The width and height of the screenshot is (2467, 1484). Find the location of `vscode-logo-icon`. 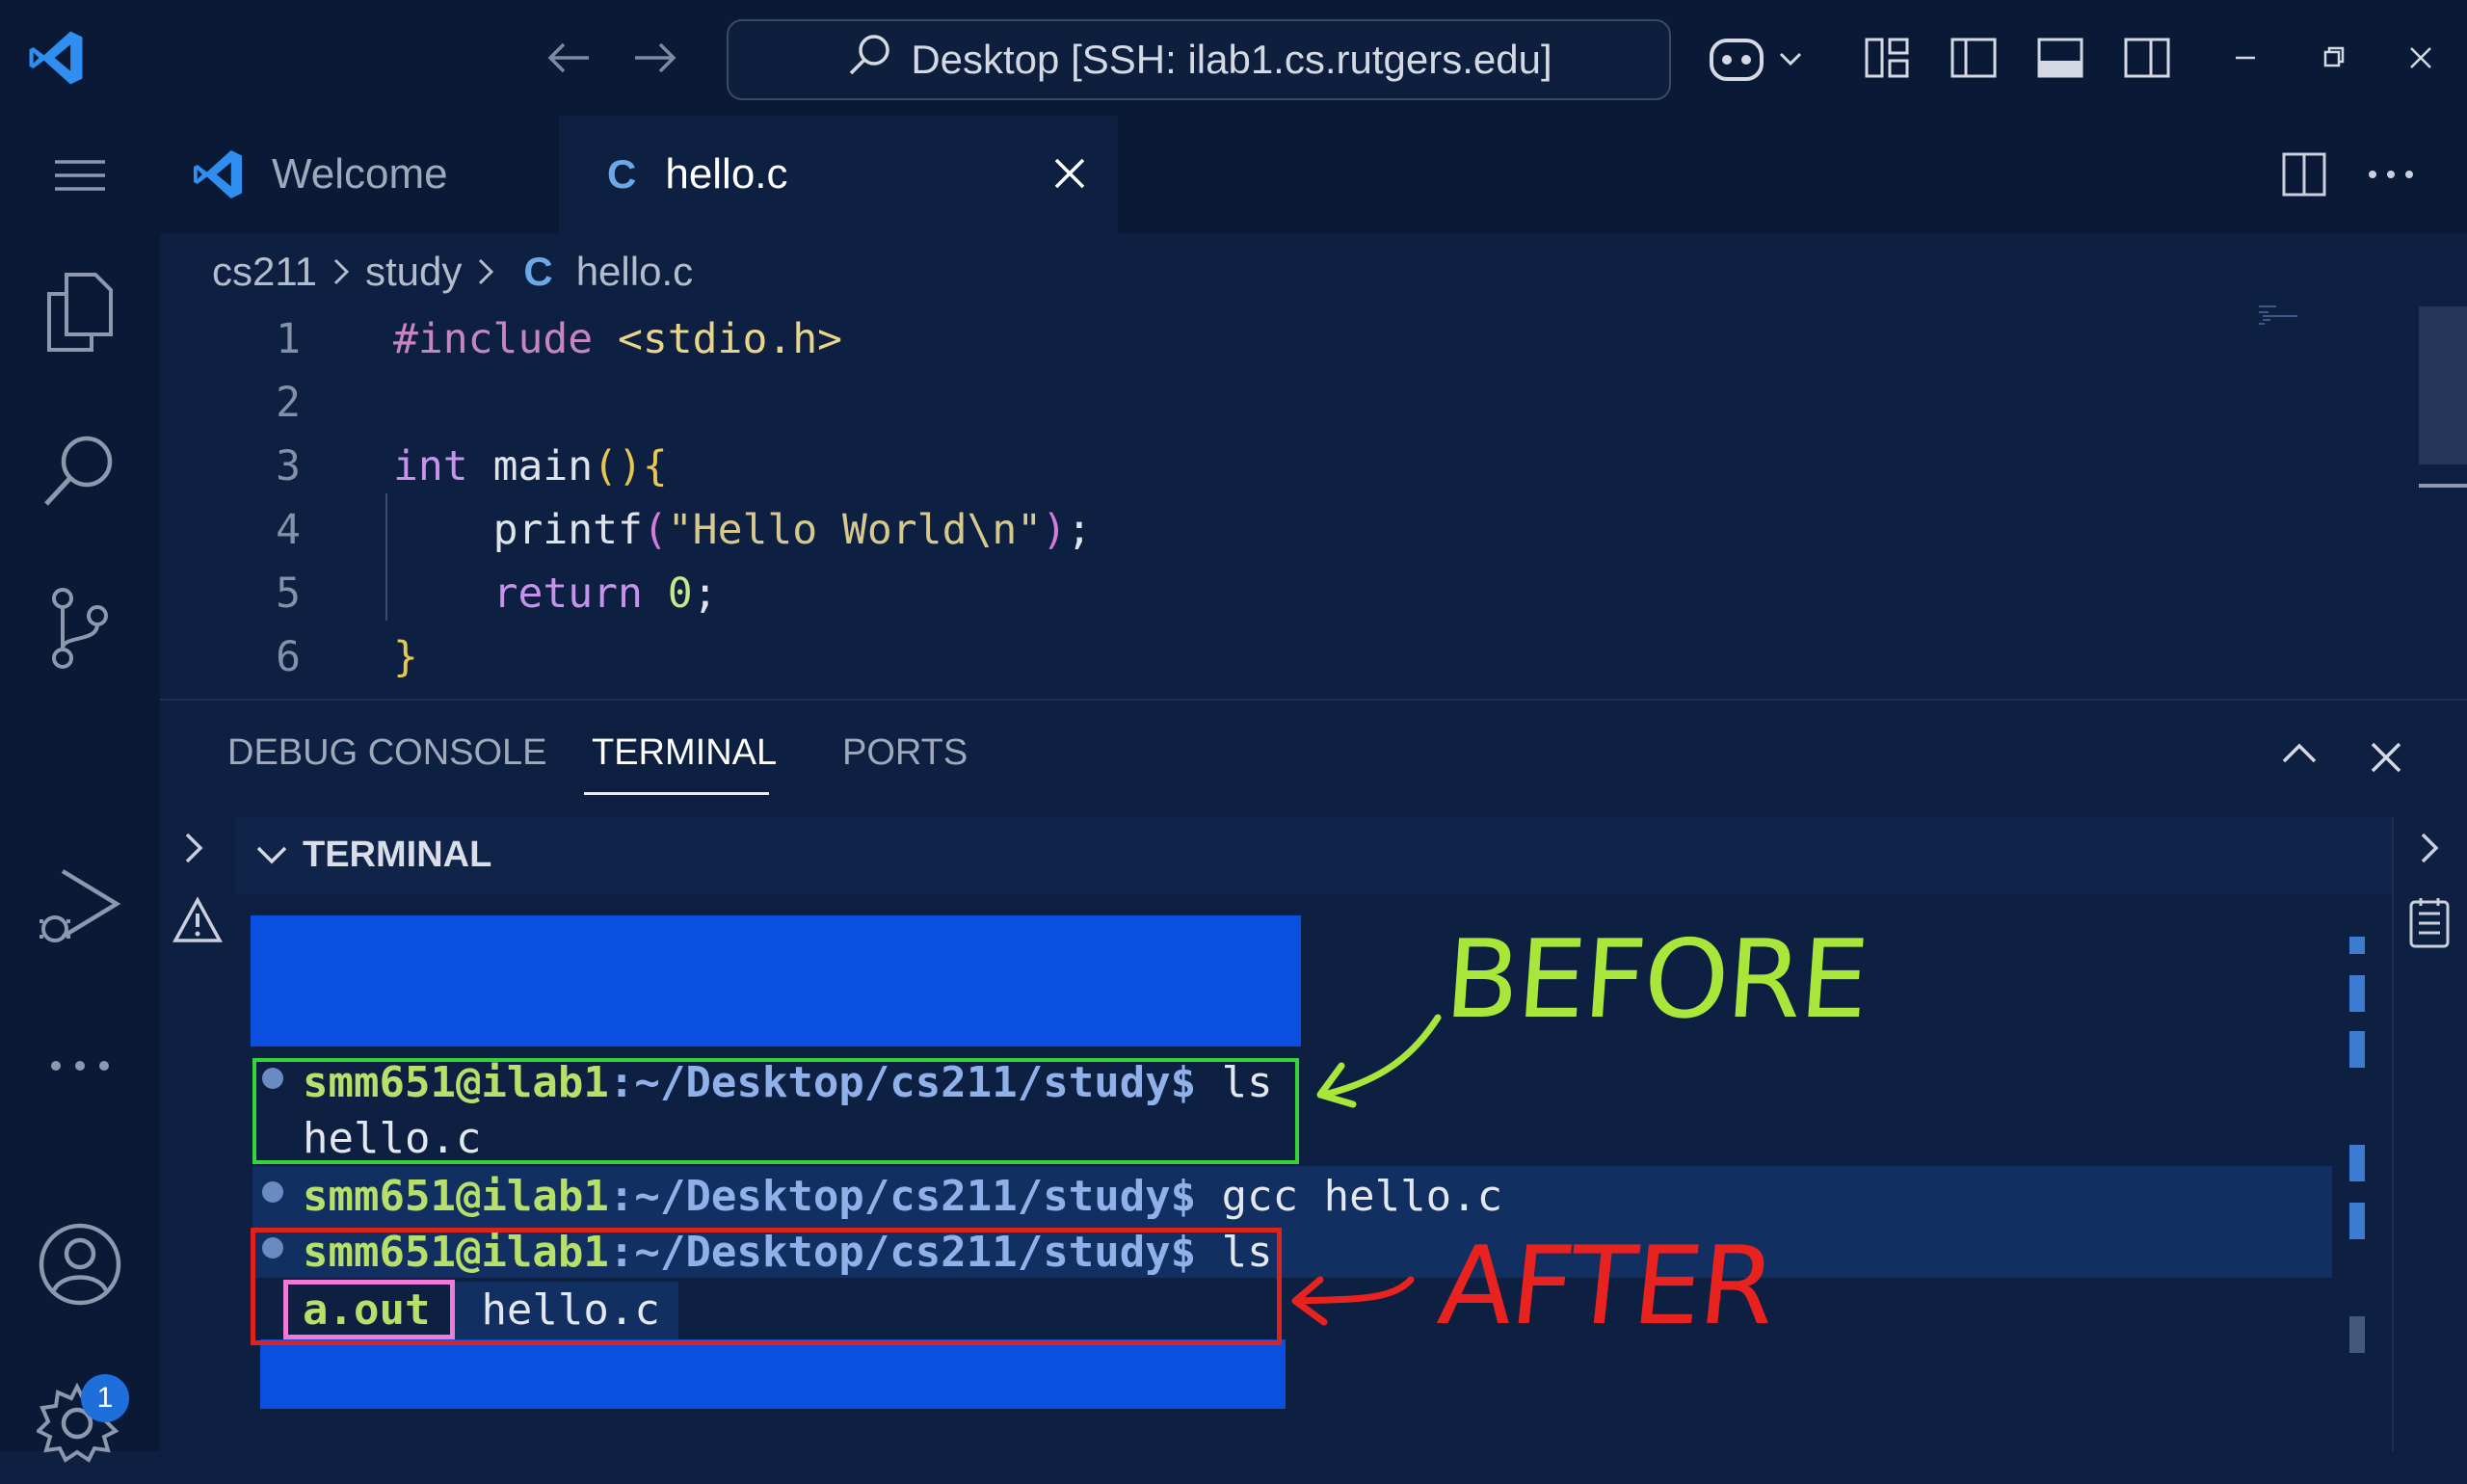

vscode-logo-icon is located at coordinates (56, 57).